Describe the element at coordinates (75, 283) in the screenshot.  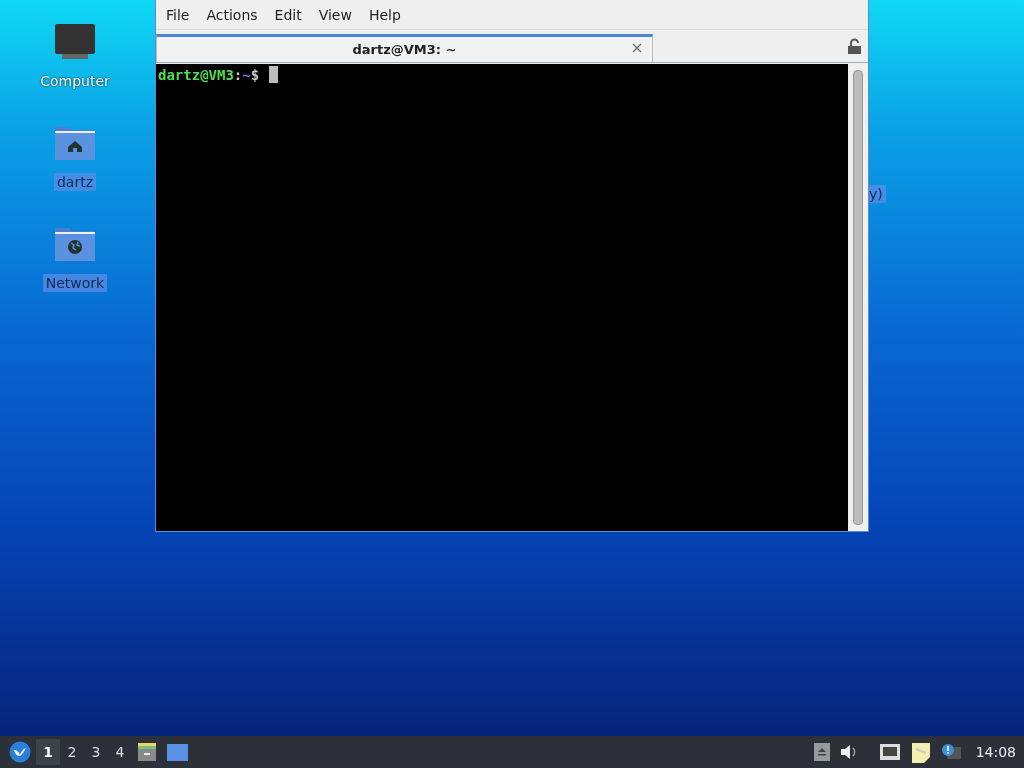
I see `desktop-icon-label: Network` at that location.